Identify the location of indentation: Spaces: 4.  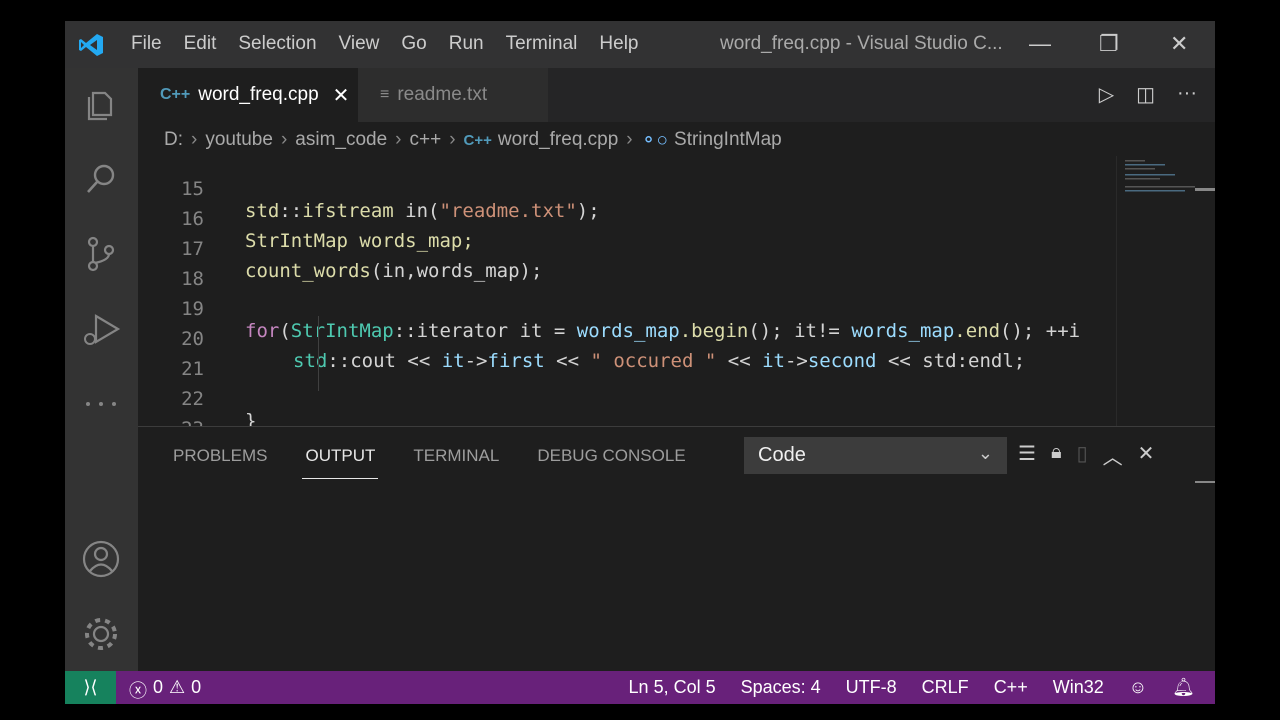
(781, 687).